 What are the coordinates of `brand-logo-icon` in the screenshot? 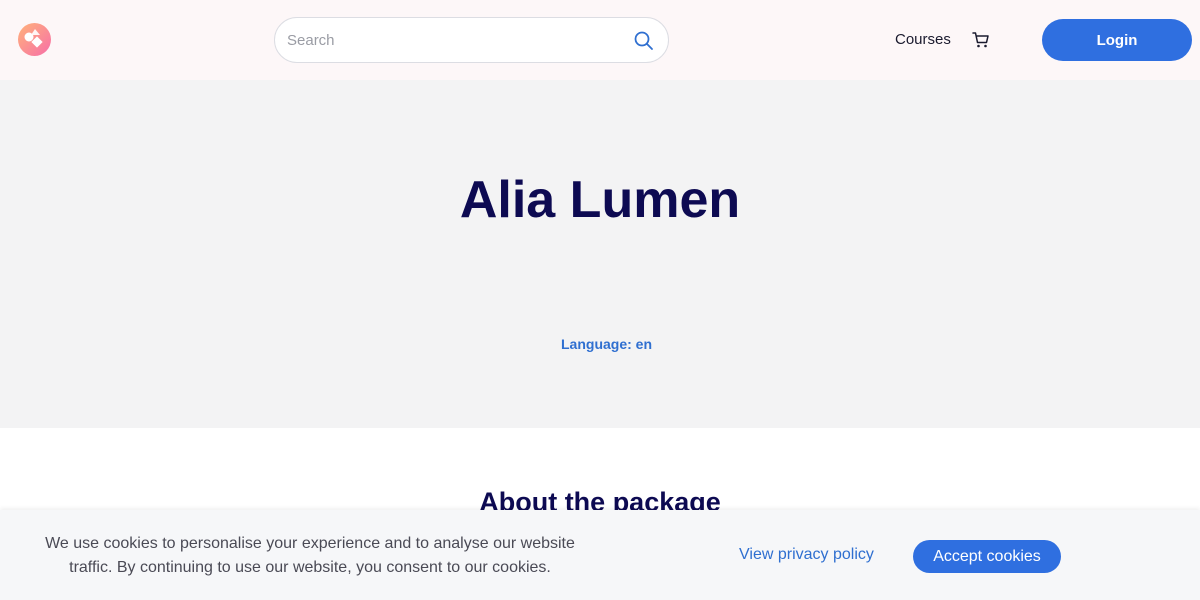 It's located at (34, 39).